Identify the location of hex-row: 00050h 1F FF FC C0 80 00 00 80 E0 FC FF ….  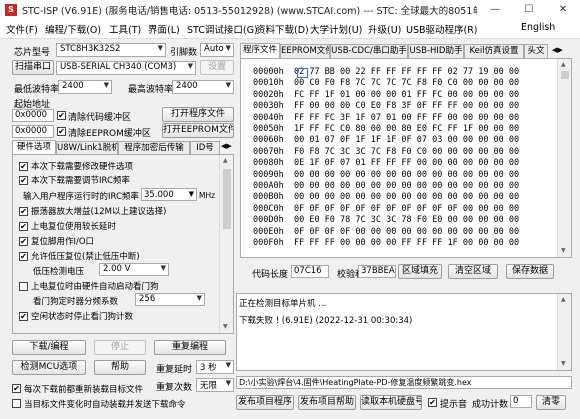
(386, 129).